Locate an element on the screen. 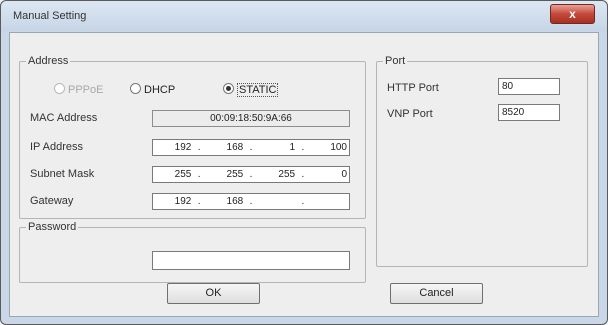  gateway-field: 192. 168. . is located at coordinates (251, 201).